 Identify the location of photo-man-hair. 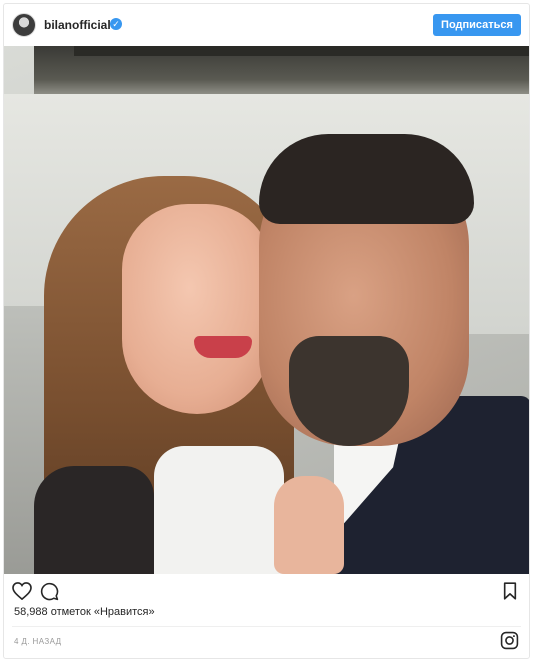
(366, 179).